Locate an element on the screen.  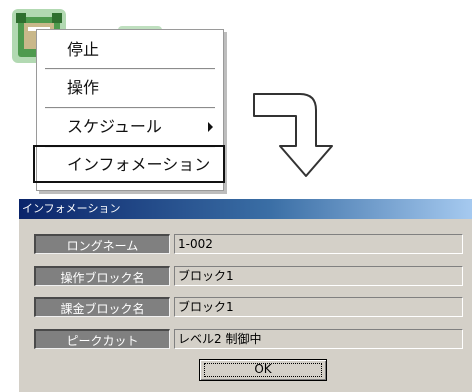
dialog-title: インフォメーション is located at coordinates (71, 208).